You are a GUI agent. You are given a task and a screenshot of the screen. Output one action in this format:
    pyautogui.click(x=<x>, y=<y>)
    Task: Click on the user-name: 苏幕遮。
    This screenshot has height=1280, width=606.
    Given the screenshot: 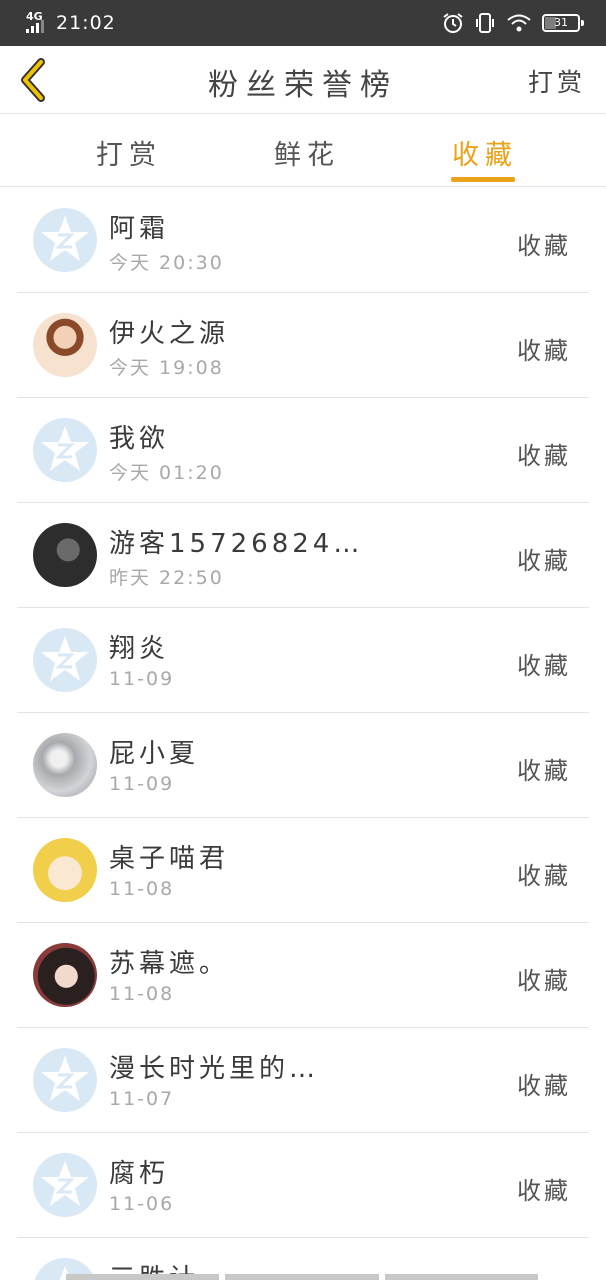 What is the action you would take?
    pyautogui.click(x=169, y=964)
    